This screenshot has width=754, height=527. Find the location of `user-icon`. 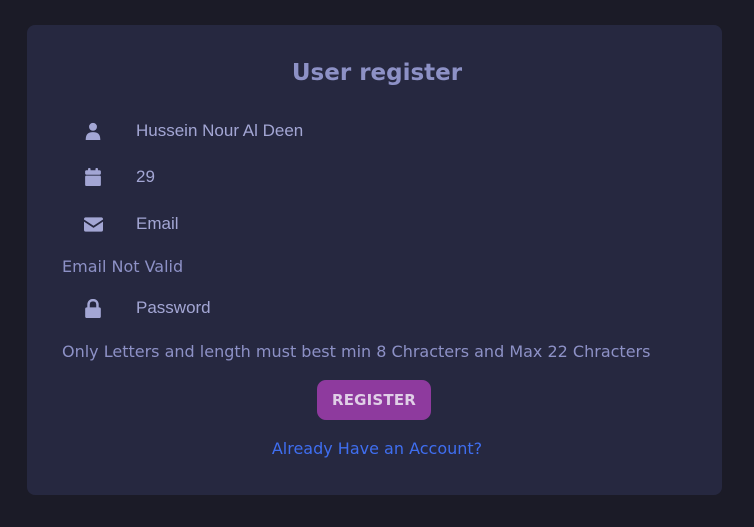

user-icon is located at coordinates (93, 131).